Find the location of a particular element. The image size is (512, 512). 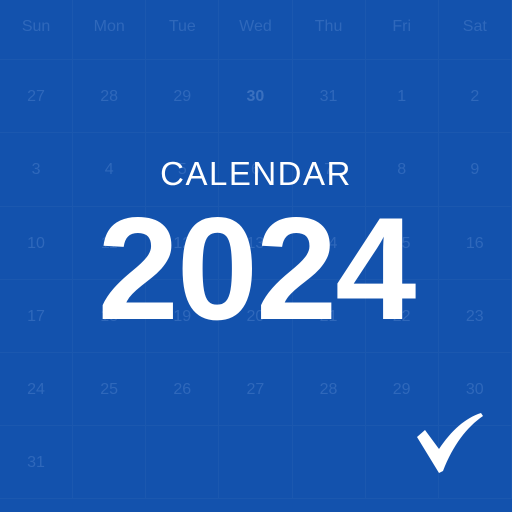

weekday-header: Tue is located at coordinates (182, 30).